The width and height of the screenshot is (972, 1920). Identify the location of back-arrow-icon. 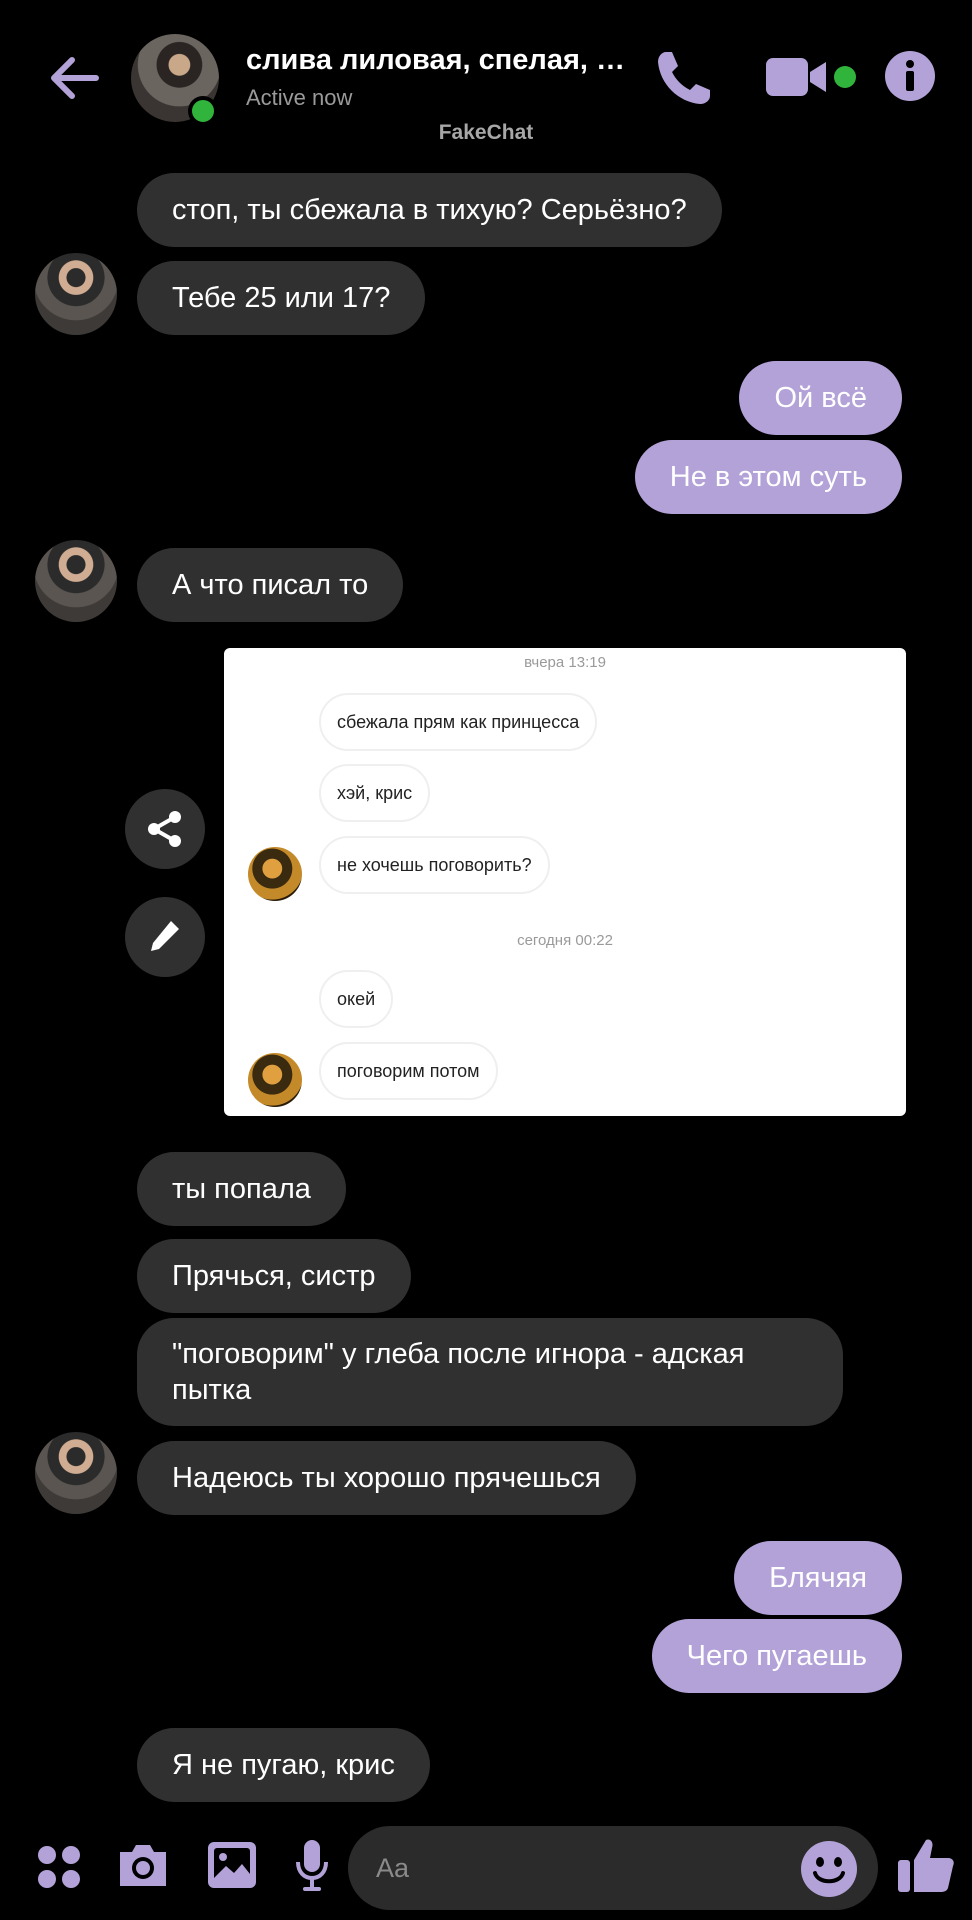
(74, 78).